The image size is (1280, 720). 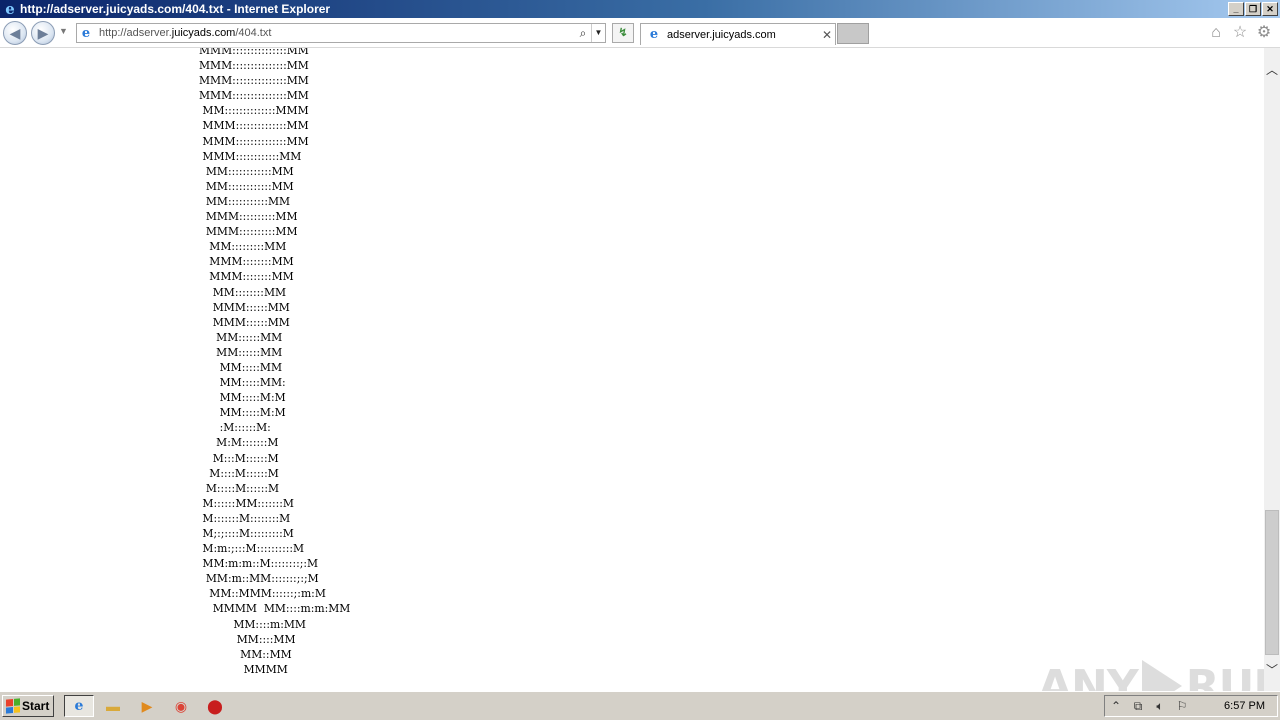 I want to click on restore-button: ❐, so click(x=1253, y=9).